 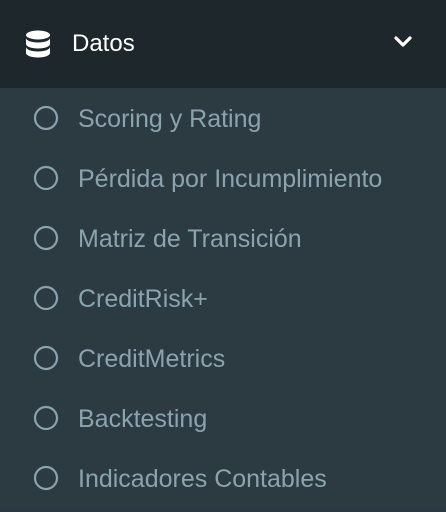 I want to click on submenu-item-label: Indicadores Contables, so click(x=202, y=479).